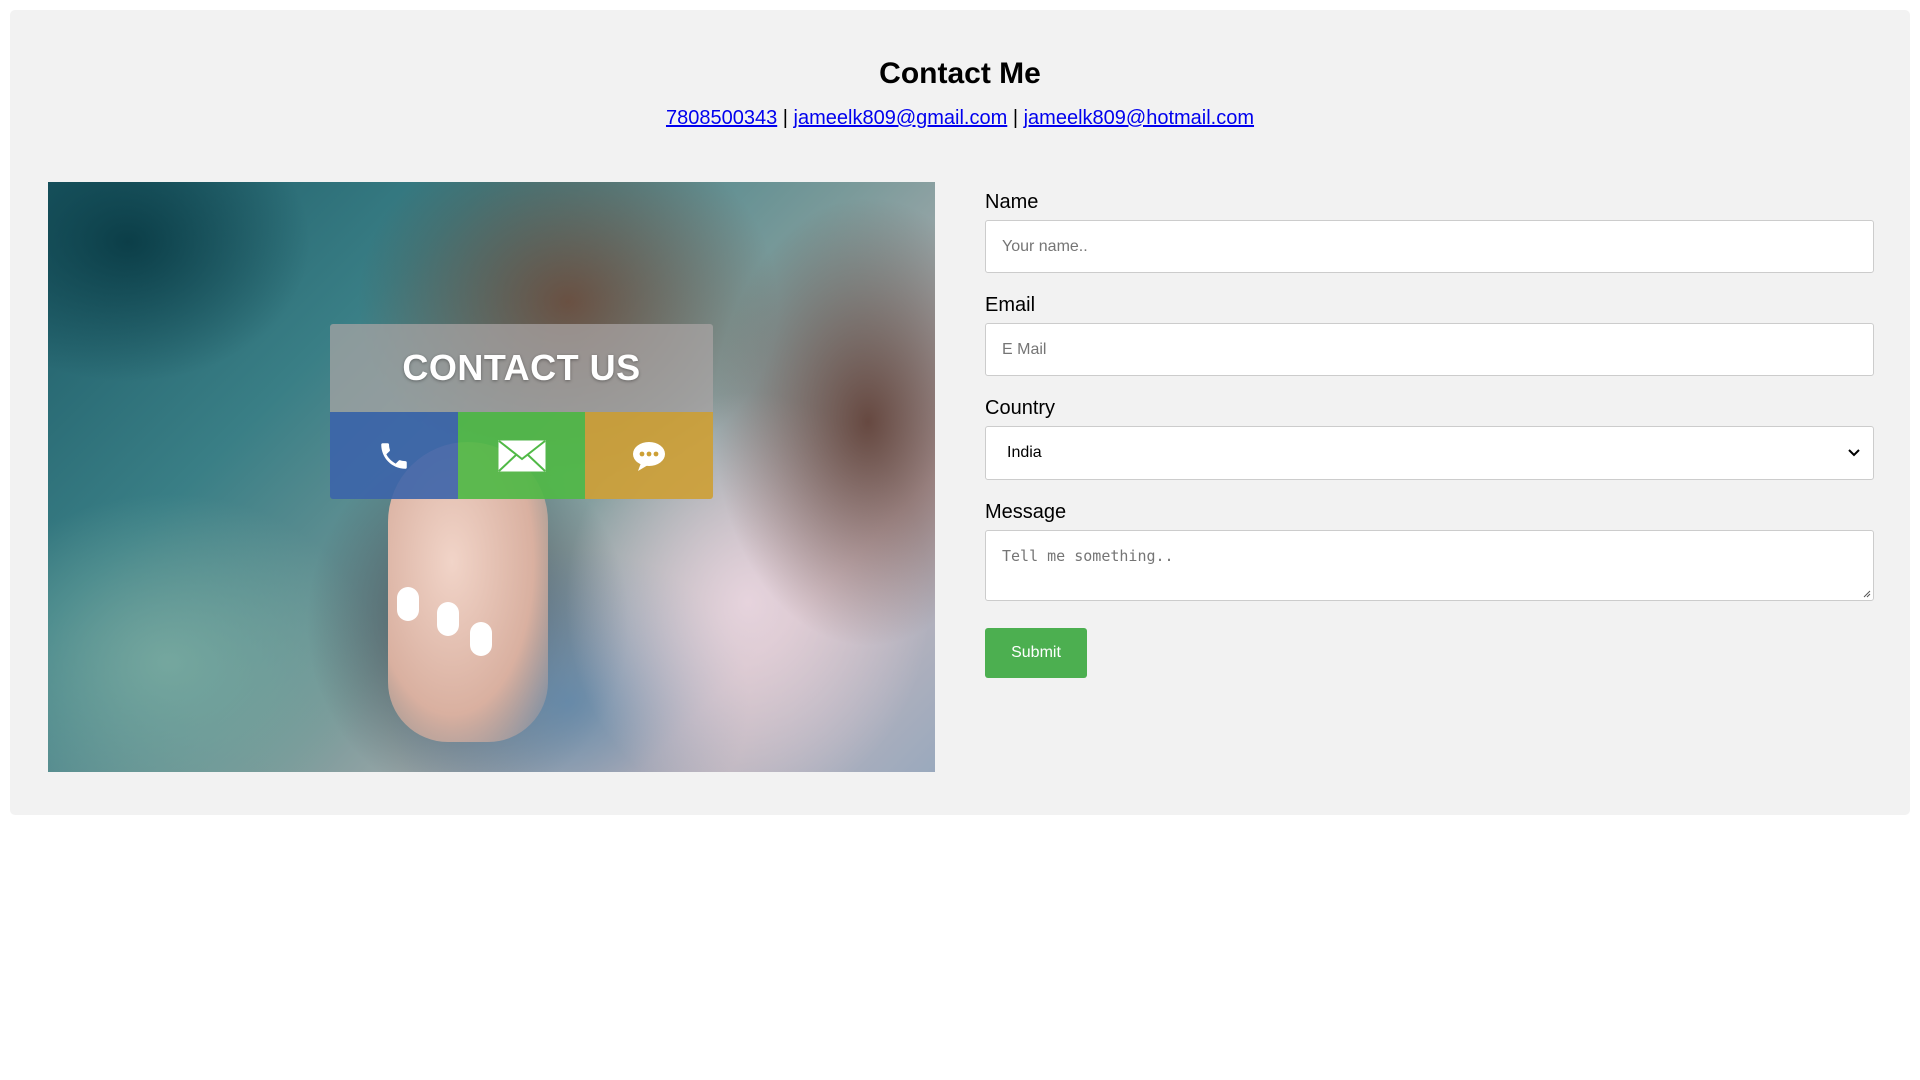 This screenshot has height=1080, width=1920. I want to click on phone-link: 7808500343, so click(721, 118).